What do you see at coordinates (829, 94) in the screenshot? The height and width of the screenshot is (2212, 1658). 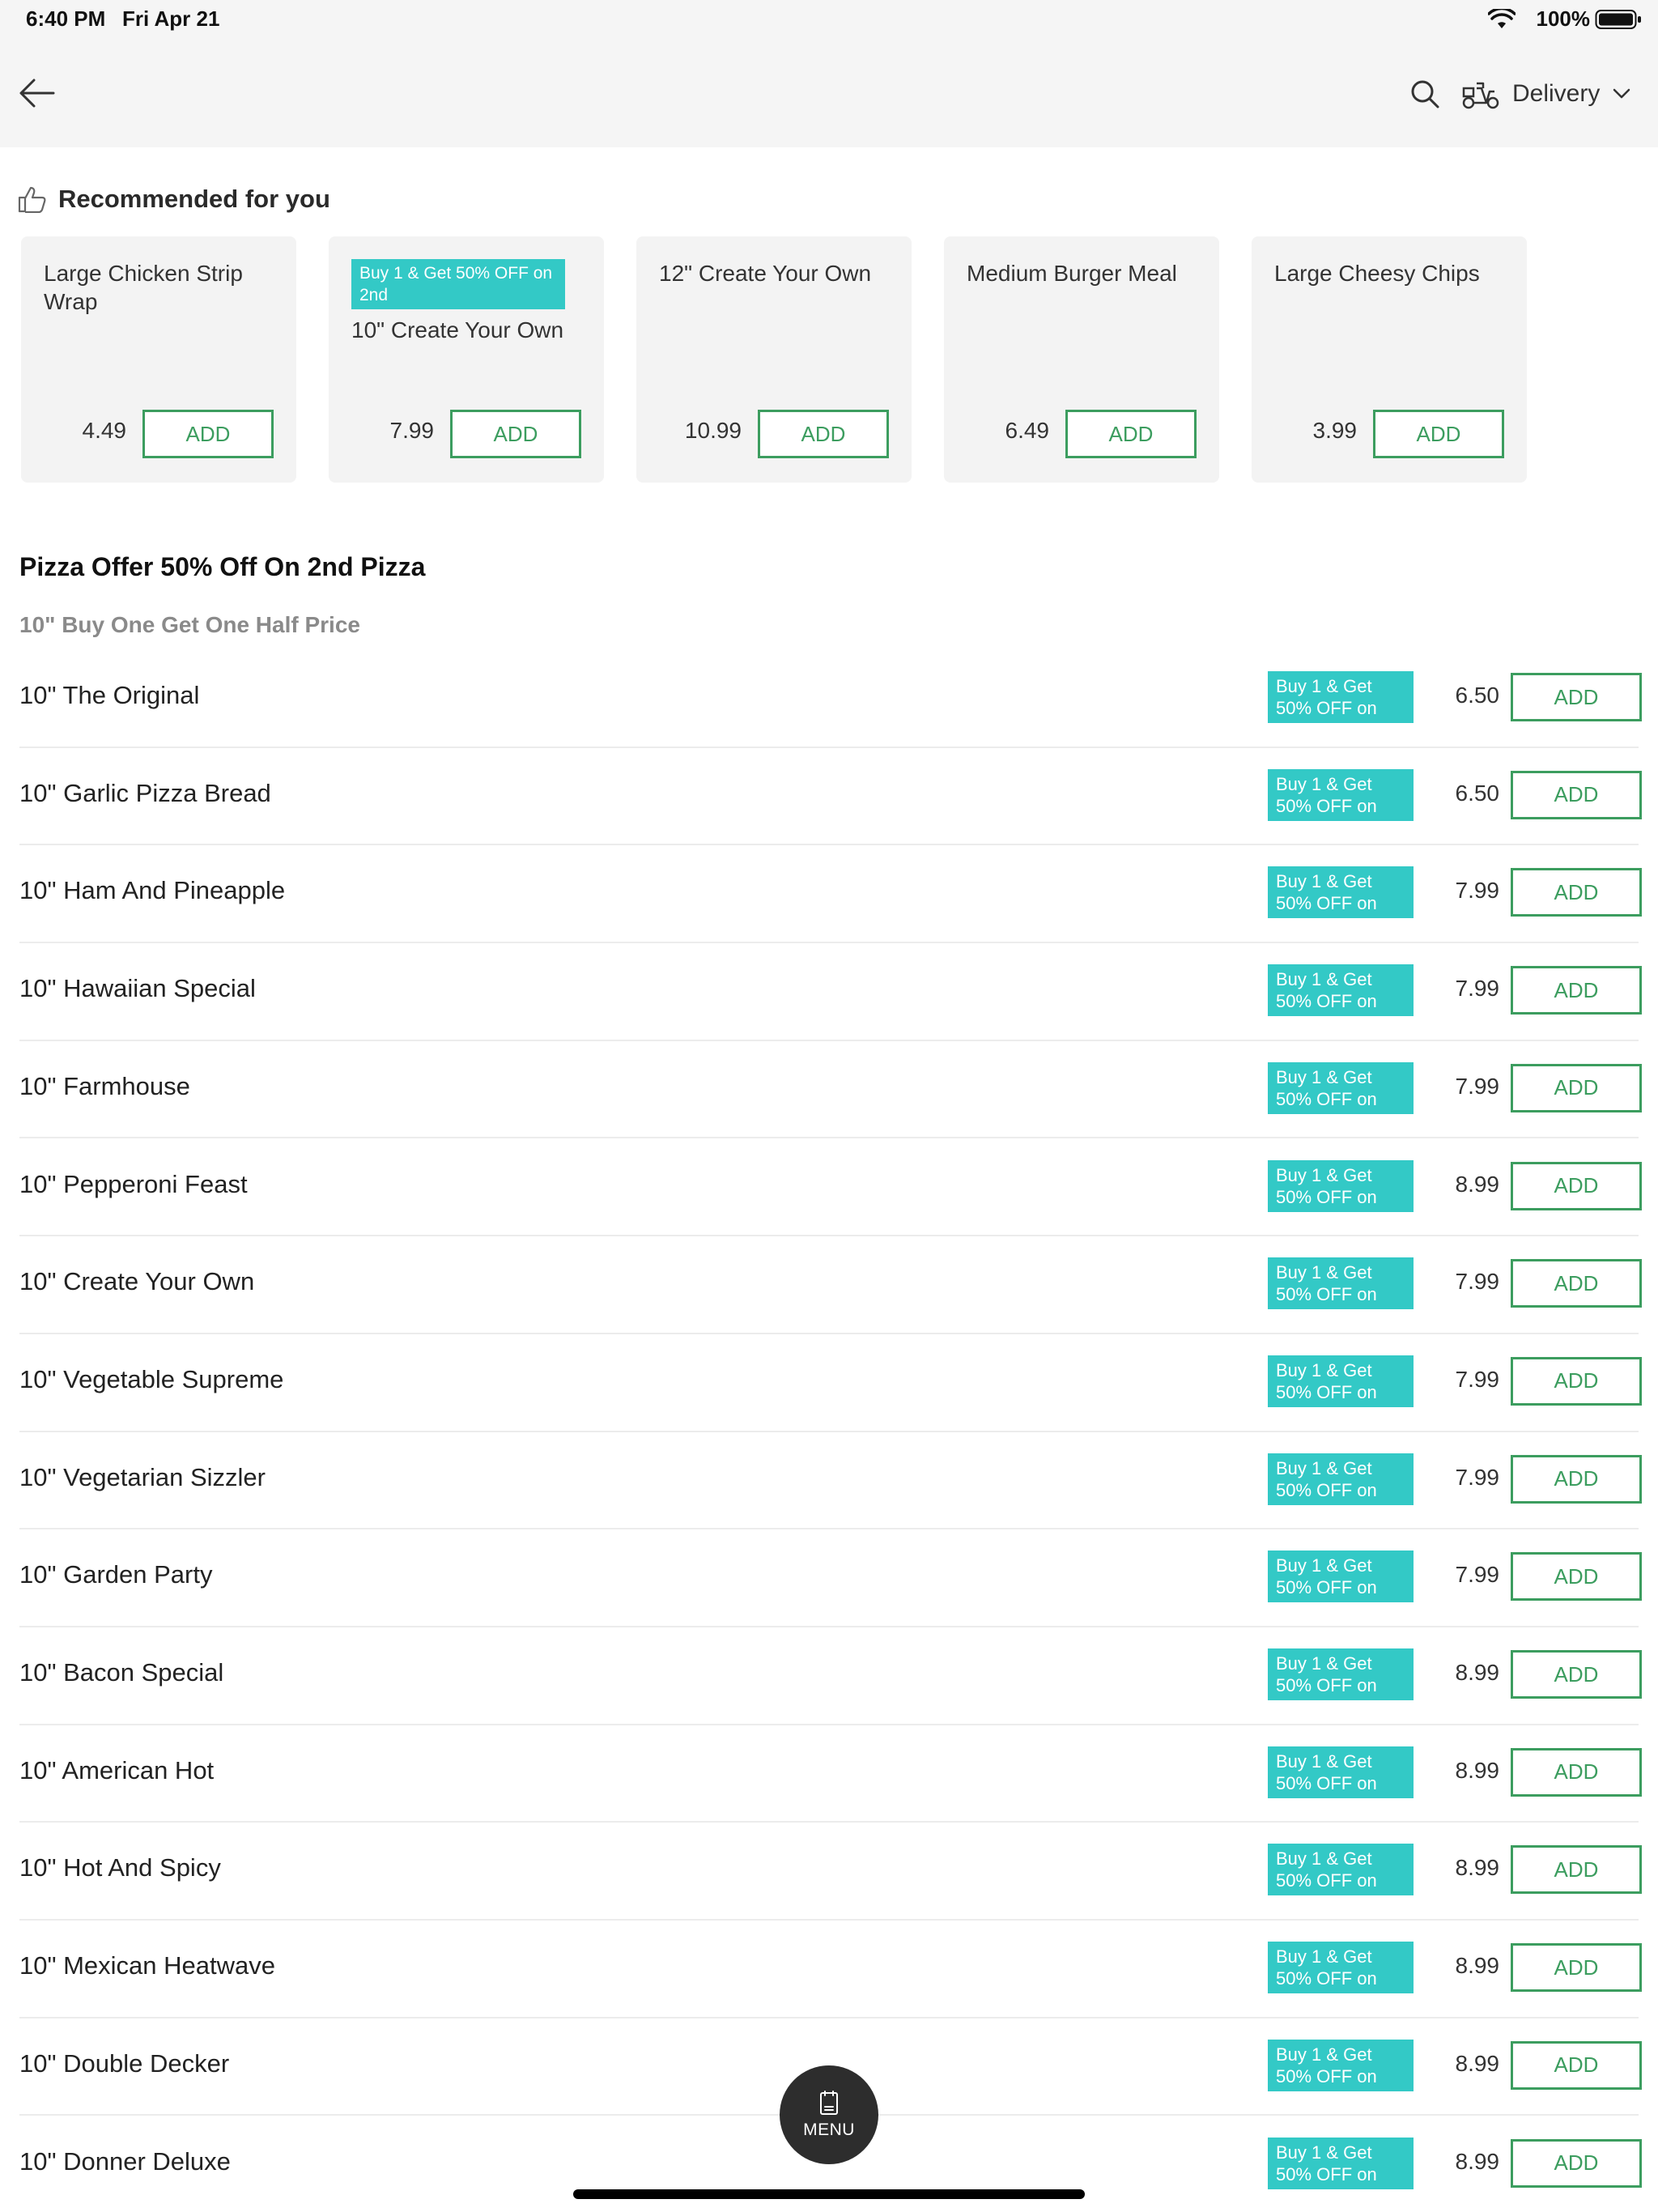 I see `top-navigation-bar: Delivery` at bounding box center [829, 94].